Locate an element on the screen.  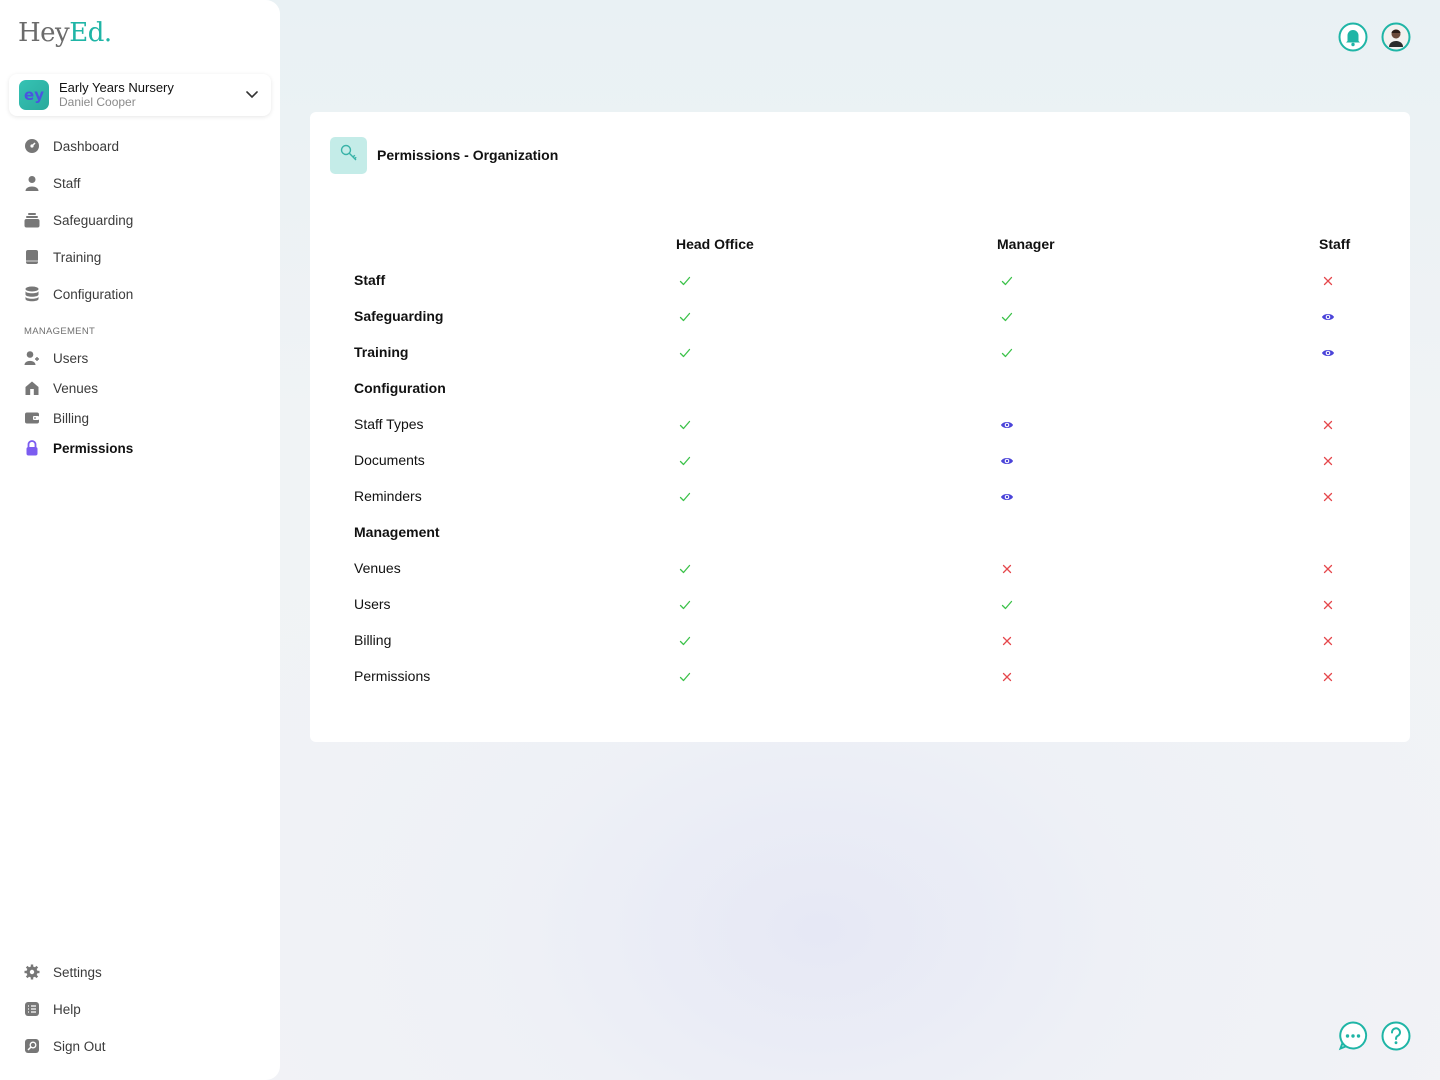
sidebar-item-permissions: Permissions is located at coordinates (78, 448).